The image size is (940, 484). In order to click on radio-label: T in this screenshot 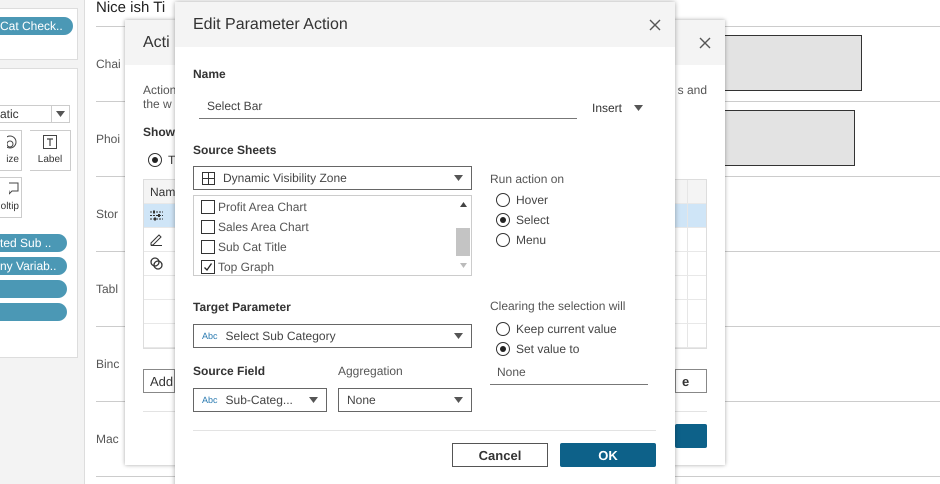, I will do `click(172, 160)`.